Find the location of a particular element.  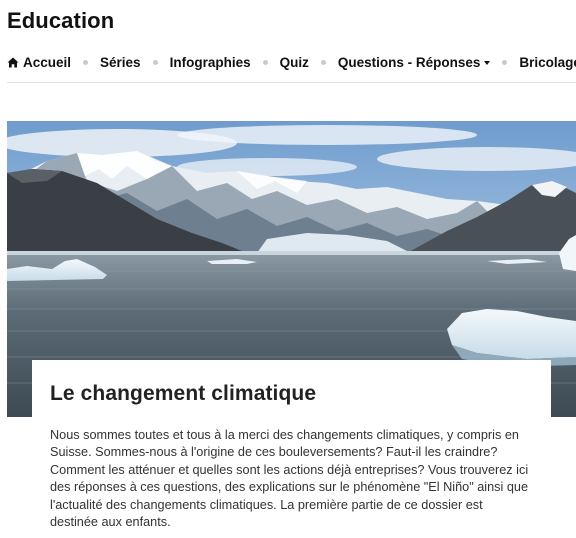

chevron-down-icon is located at coordinates (487, 63).